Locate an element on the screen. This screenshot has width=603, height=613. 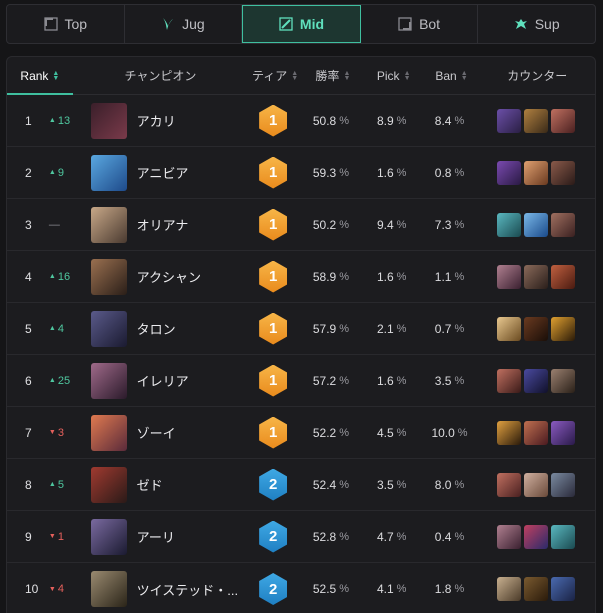
banrate-cell: 0.4% is located at coordinates (450, 537).